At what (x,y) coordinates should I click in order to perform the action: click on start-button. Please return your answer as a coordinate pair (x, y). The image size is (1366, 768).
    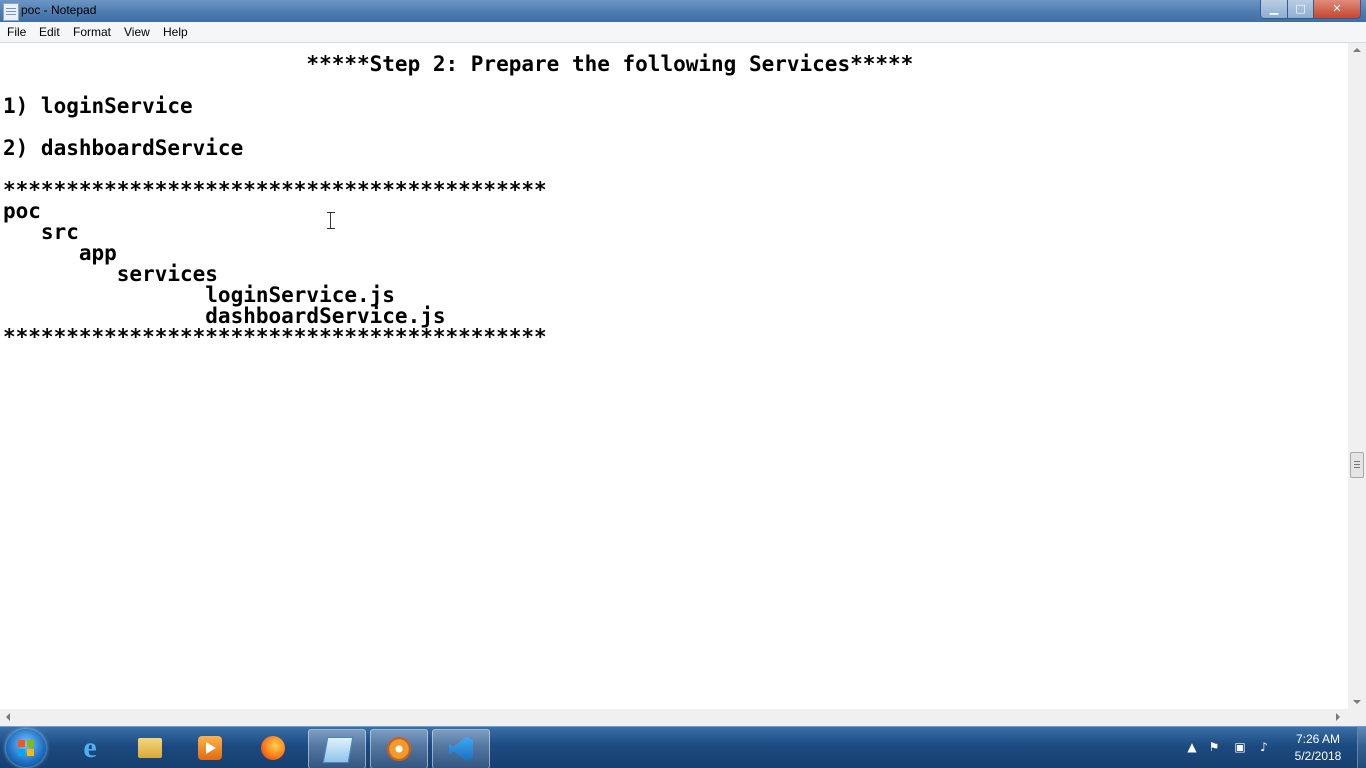
    Looking at the image, I should click on (26, 748).